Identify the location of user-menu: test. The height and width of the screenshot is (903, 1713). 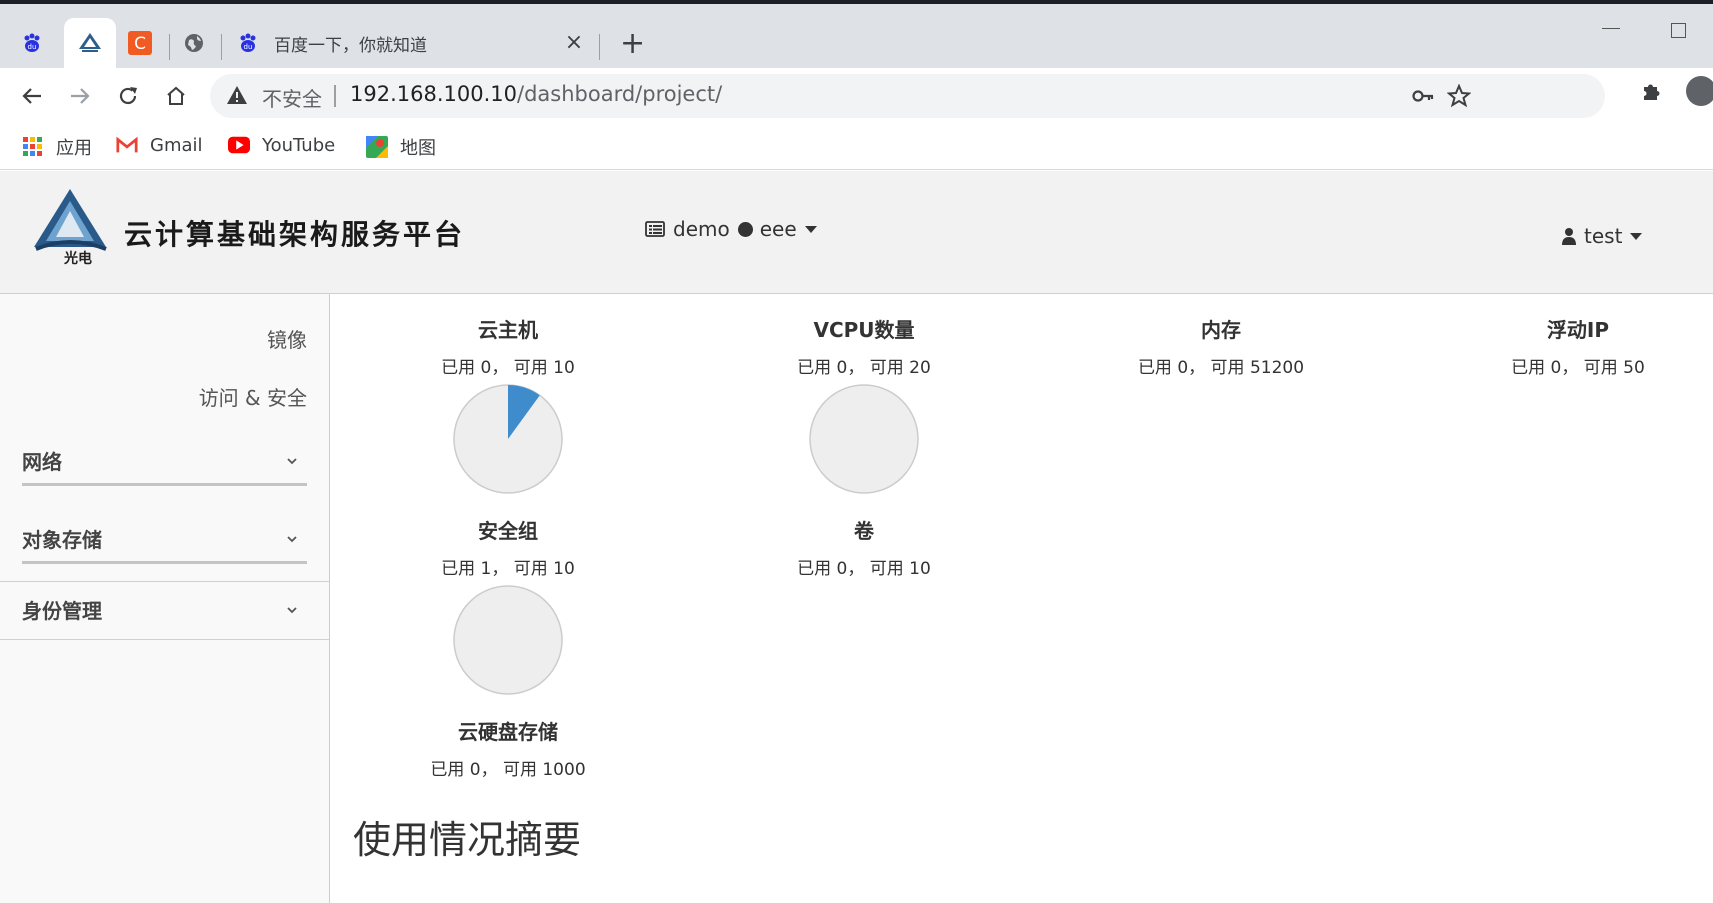
(1602, 236).